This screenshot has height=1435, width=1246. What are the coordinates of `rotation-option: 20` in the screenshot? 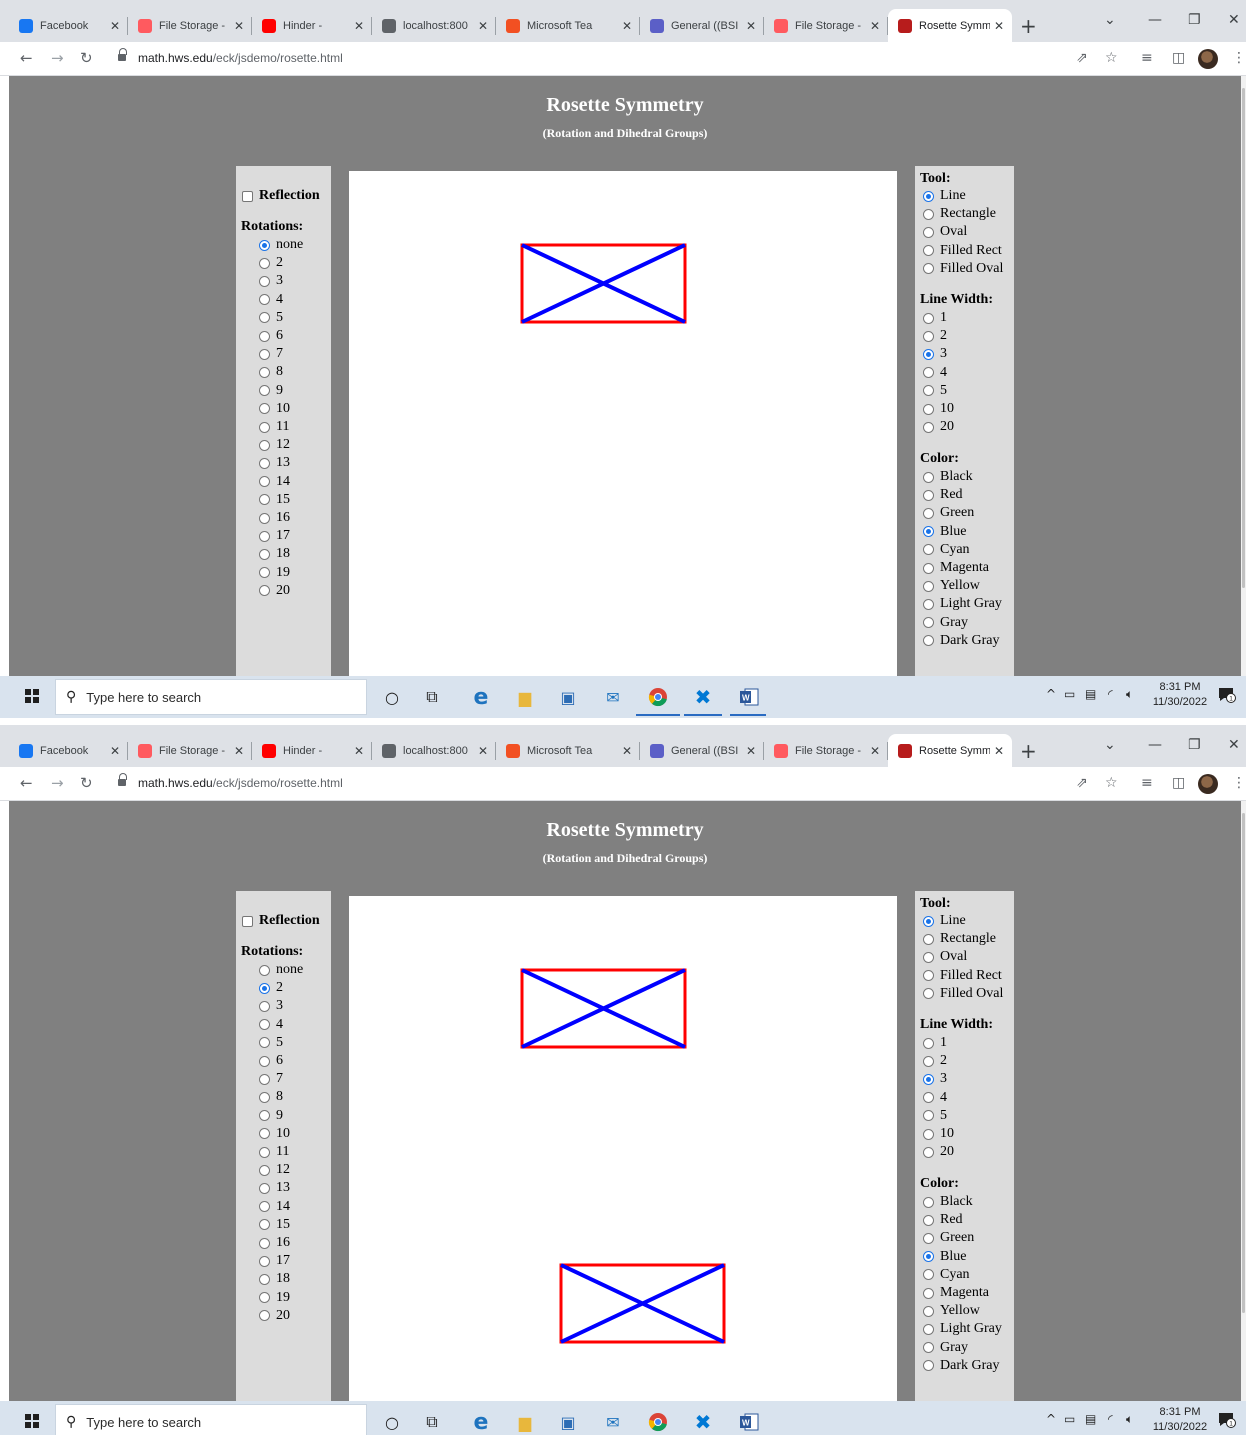 It's located at (274, 1316).